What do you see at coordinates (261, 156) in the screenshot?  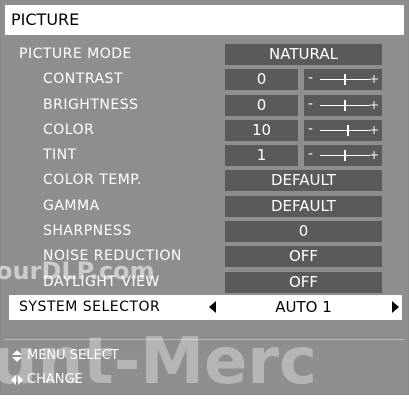 I see `menu-row-value: 1` at bounding box center [261, 156].